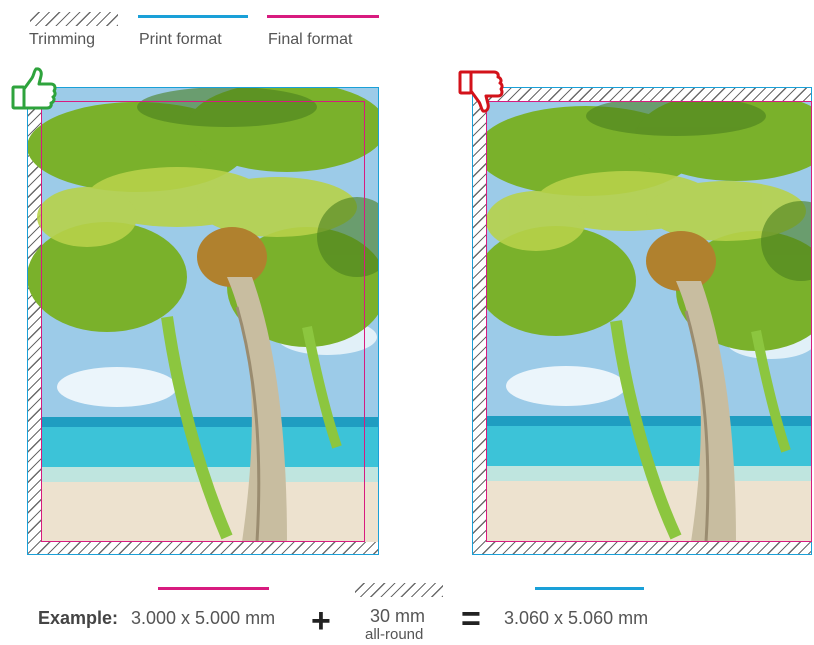 The image size is (814, 645). What do you see at coordinates (394, 634) in the screenshot?
I see `bleed-note: all-round` at bounding box center [394, 634].